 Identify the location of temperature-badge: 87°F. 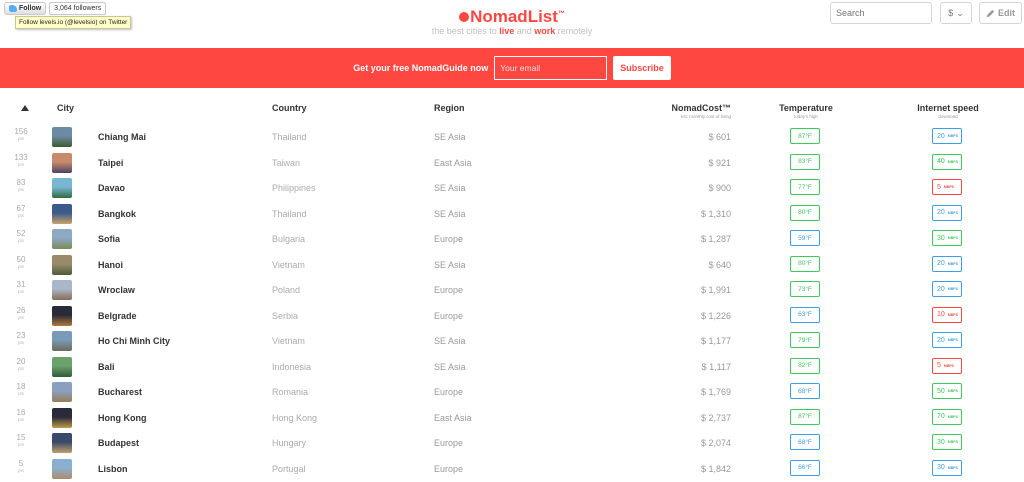
(805, 136).